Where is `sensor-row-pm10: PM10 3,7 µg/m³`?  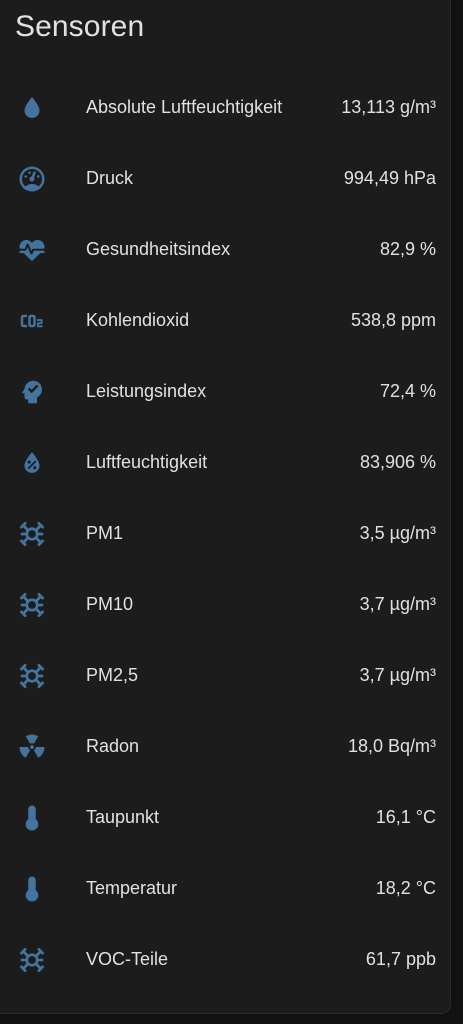 sensor-row-pm10: PM10 3,7 µg/m³ is located at coordinates (225, 604).